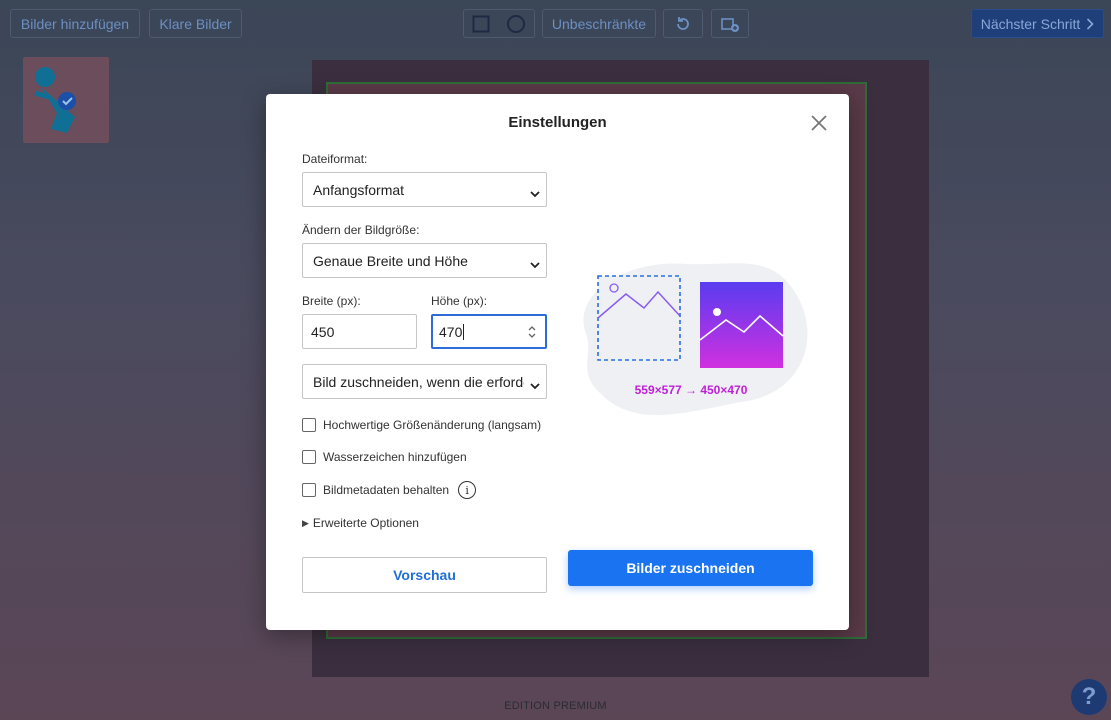 This screenshot has height=720, width=1111. Describe the element at coordinates (309, 490) in the screenshot. I see `metadata-checkbox` at that location.